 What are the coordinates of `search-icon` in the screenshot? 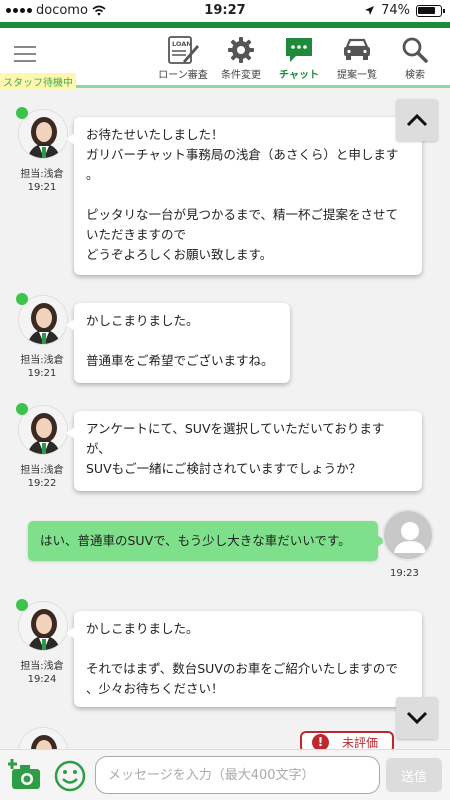 It's located at (415, 50).